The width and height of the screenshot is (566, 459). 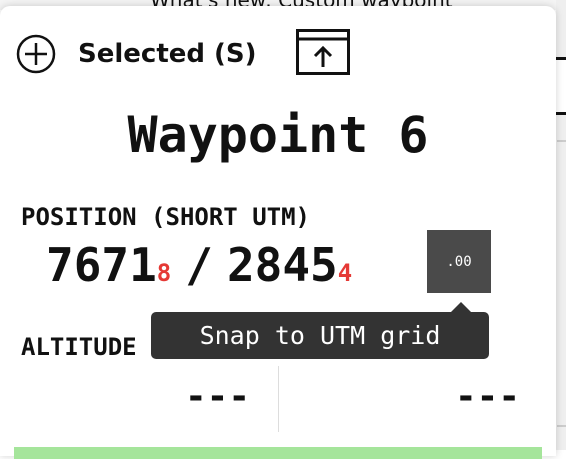 What do you see at coordinates (278, 399) in the screenshot?
I see `altitude-divider` at bounding box center [278, 399].